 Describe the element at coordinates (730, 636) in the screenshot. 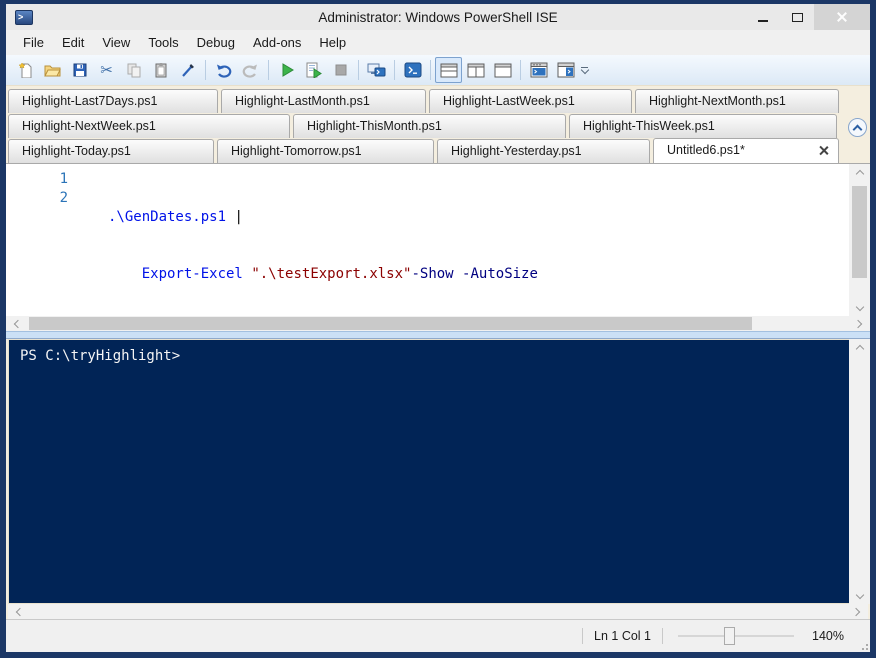

I see `zoom-slider-thumb` at that location.